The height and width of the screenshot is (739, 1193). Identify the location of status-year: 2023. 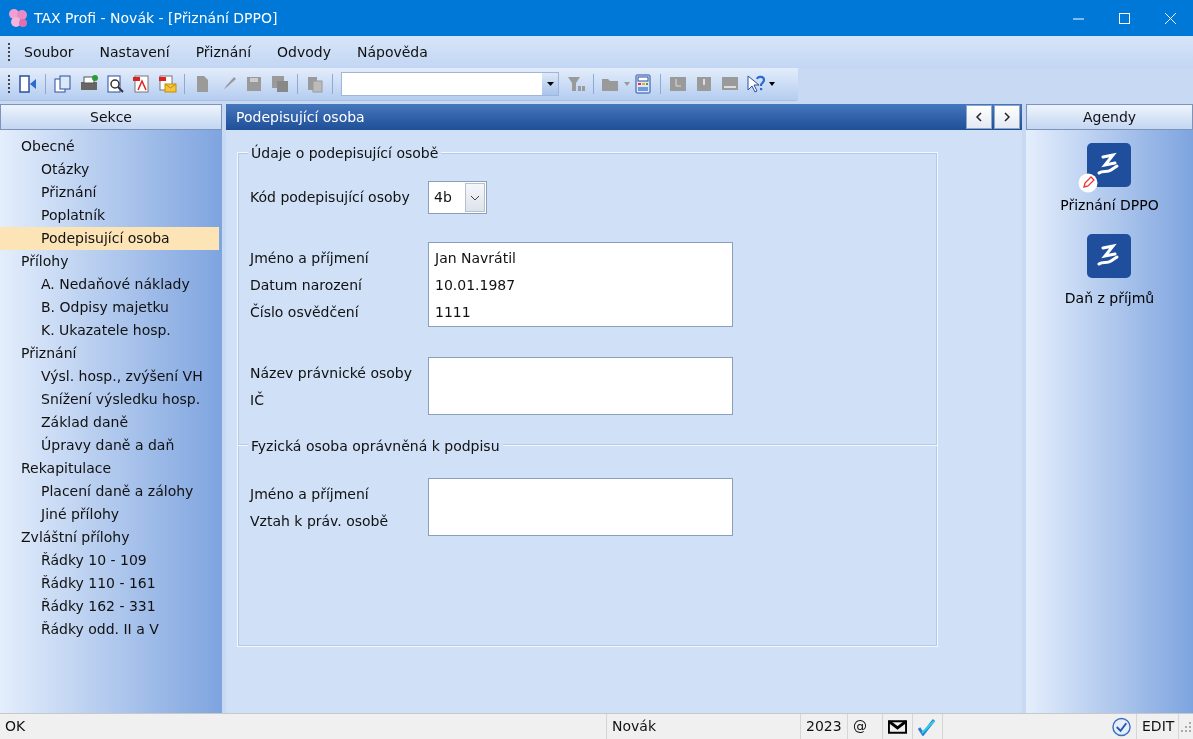
(824, 726).